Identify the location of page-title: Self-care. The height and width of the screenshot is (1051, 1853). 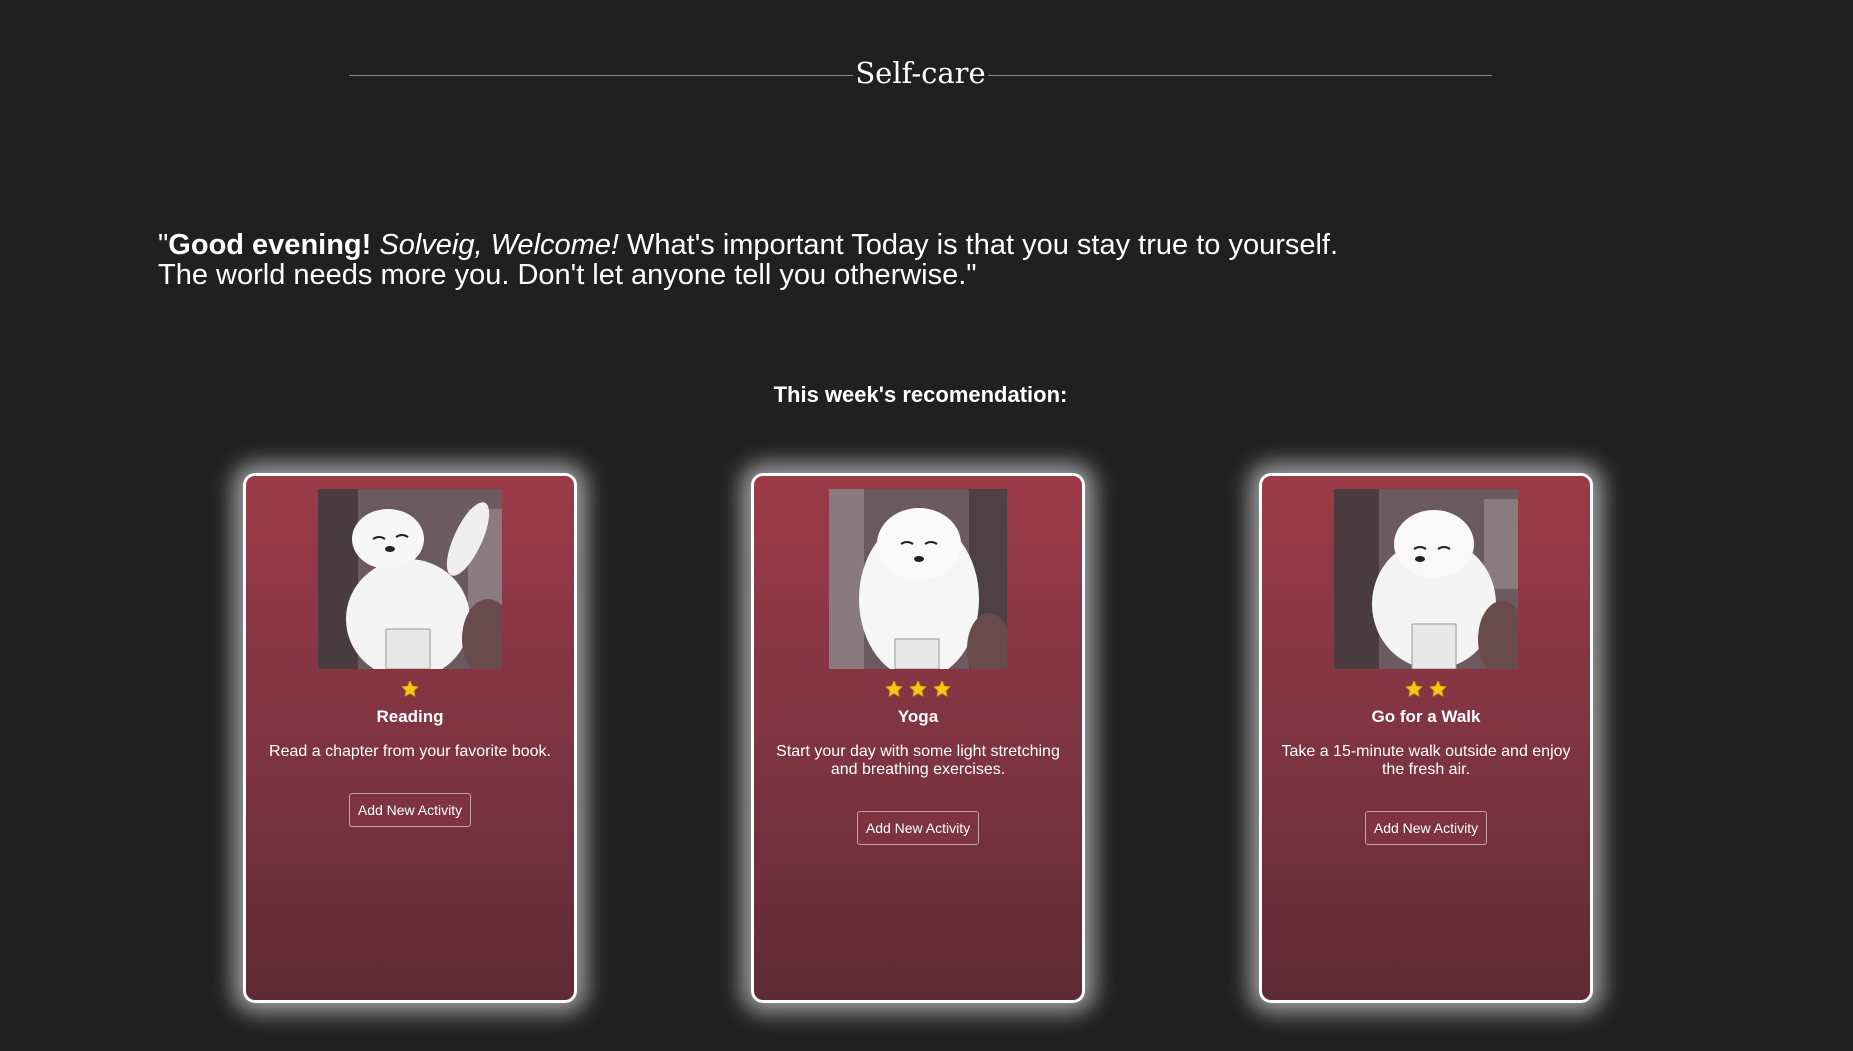
(920, 73).